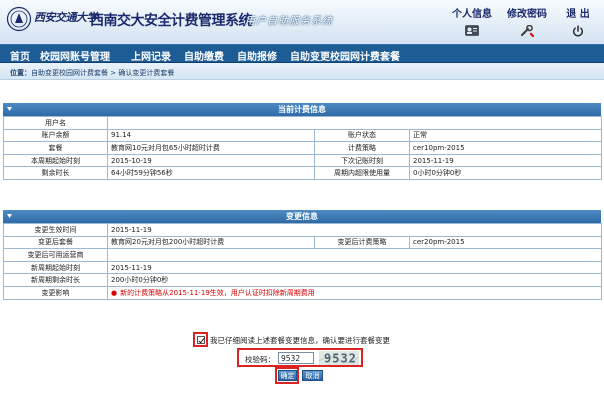  What do you see at coordinates (505, 135) in the screenshot?
I see `field-value-status: 正常` at bounding box center [505, 135].